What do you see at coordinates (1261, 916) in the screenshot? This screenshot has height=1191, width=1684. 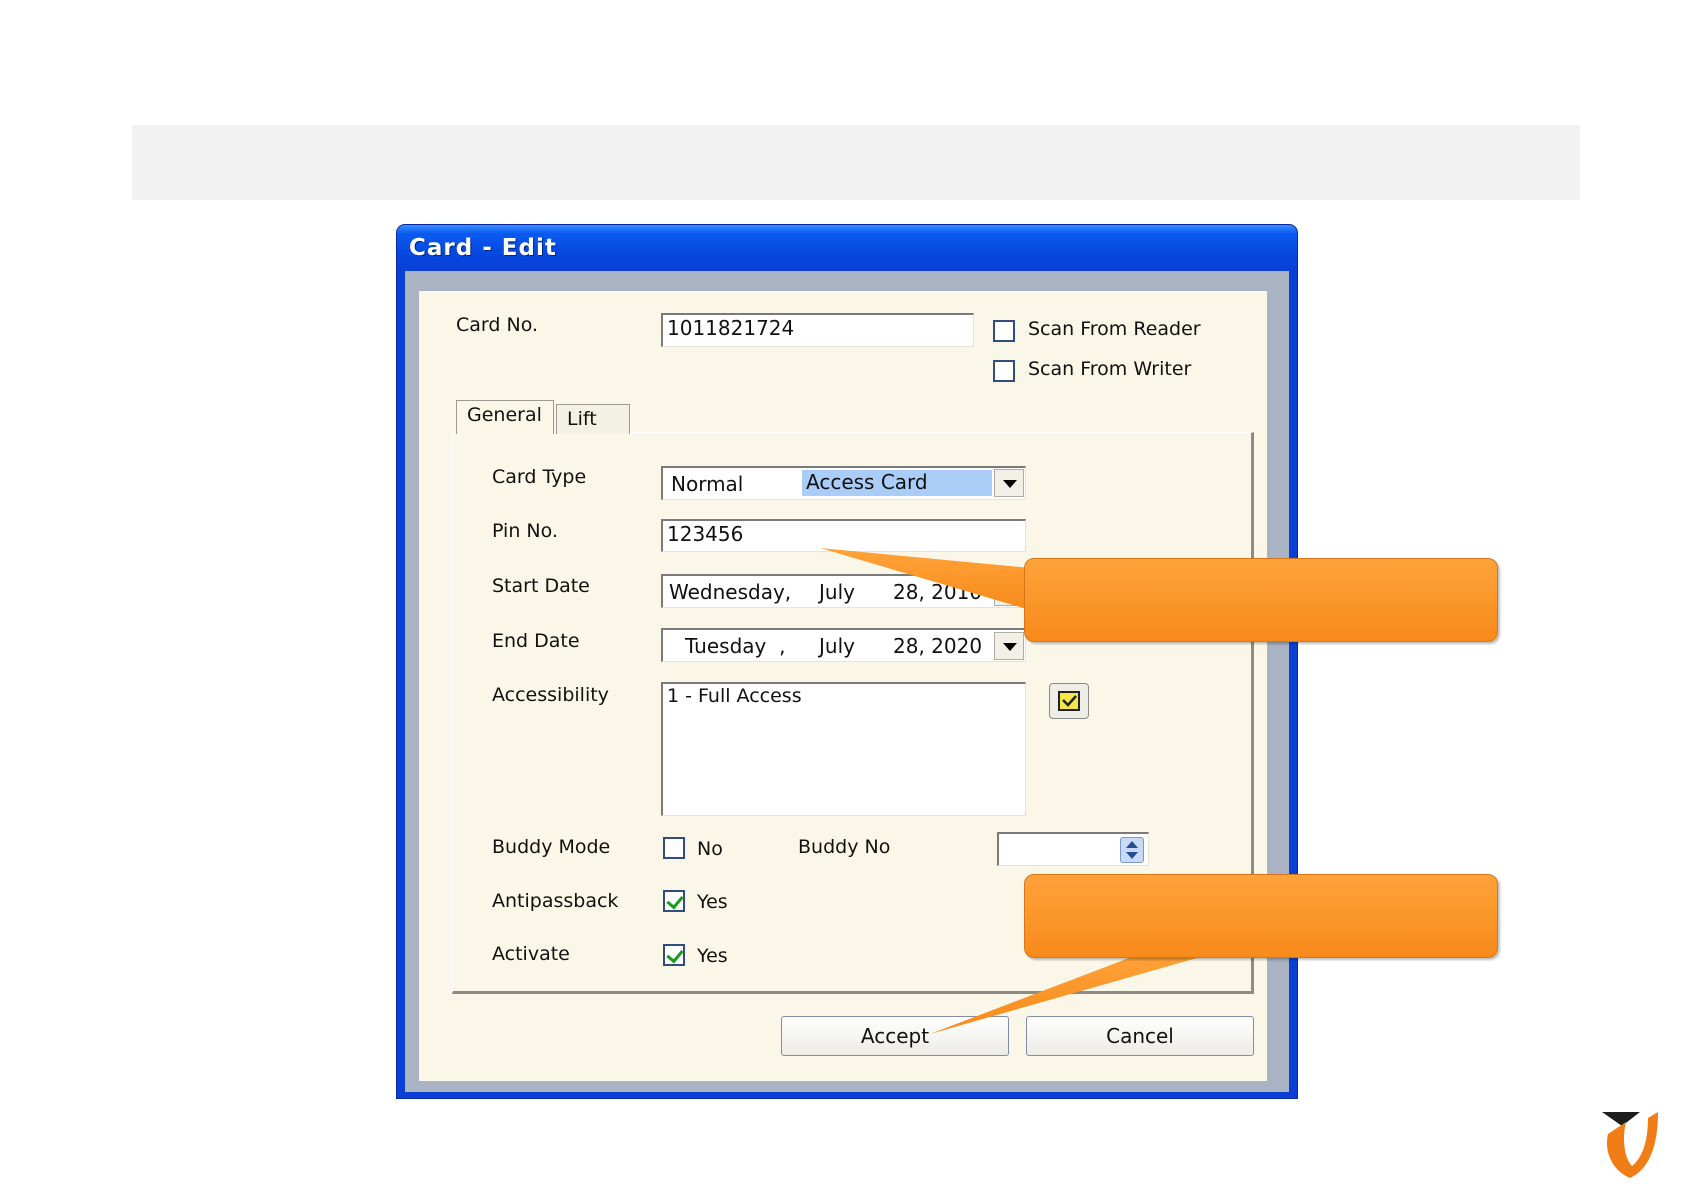 I see `callout-bottom` at bounding box center [1261, 916].